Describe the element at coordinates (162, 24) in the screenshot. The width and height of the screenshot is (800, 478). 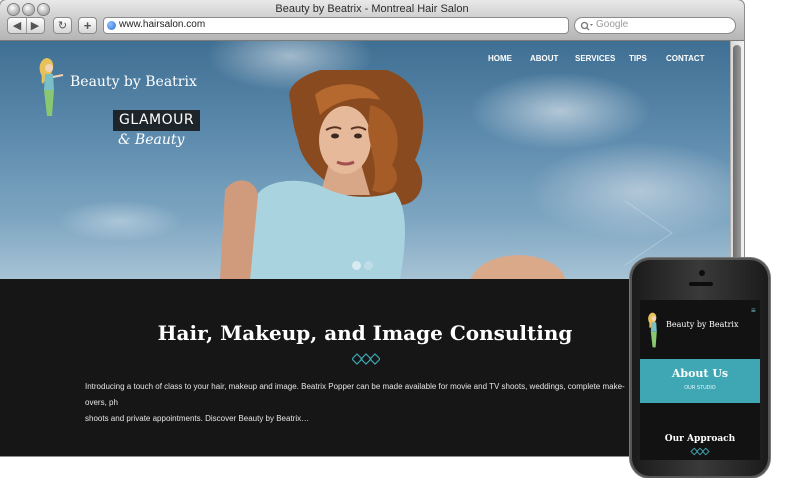
I see `url-text: www.hairsalon.com` at that location.